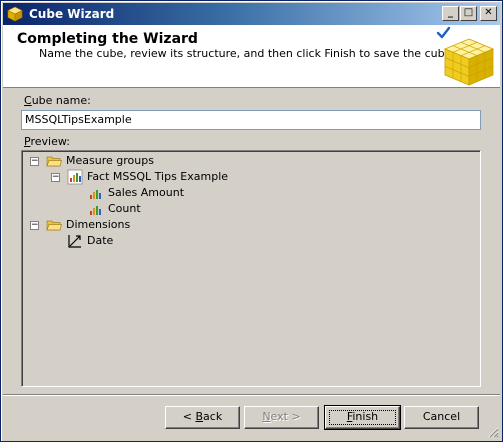 The width and height of the screenshot is (503, 442). What do you see at coordinates (15, 14) in the screenshot?
I see `cube-icon` at bounding box center [15, 14].